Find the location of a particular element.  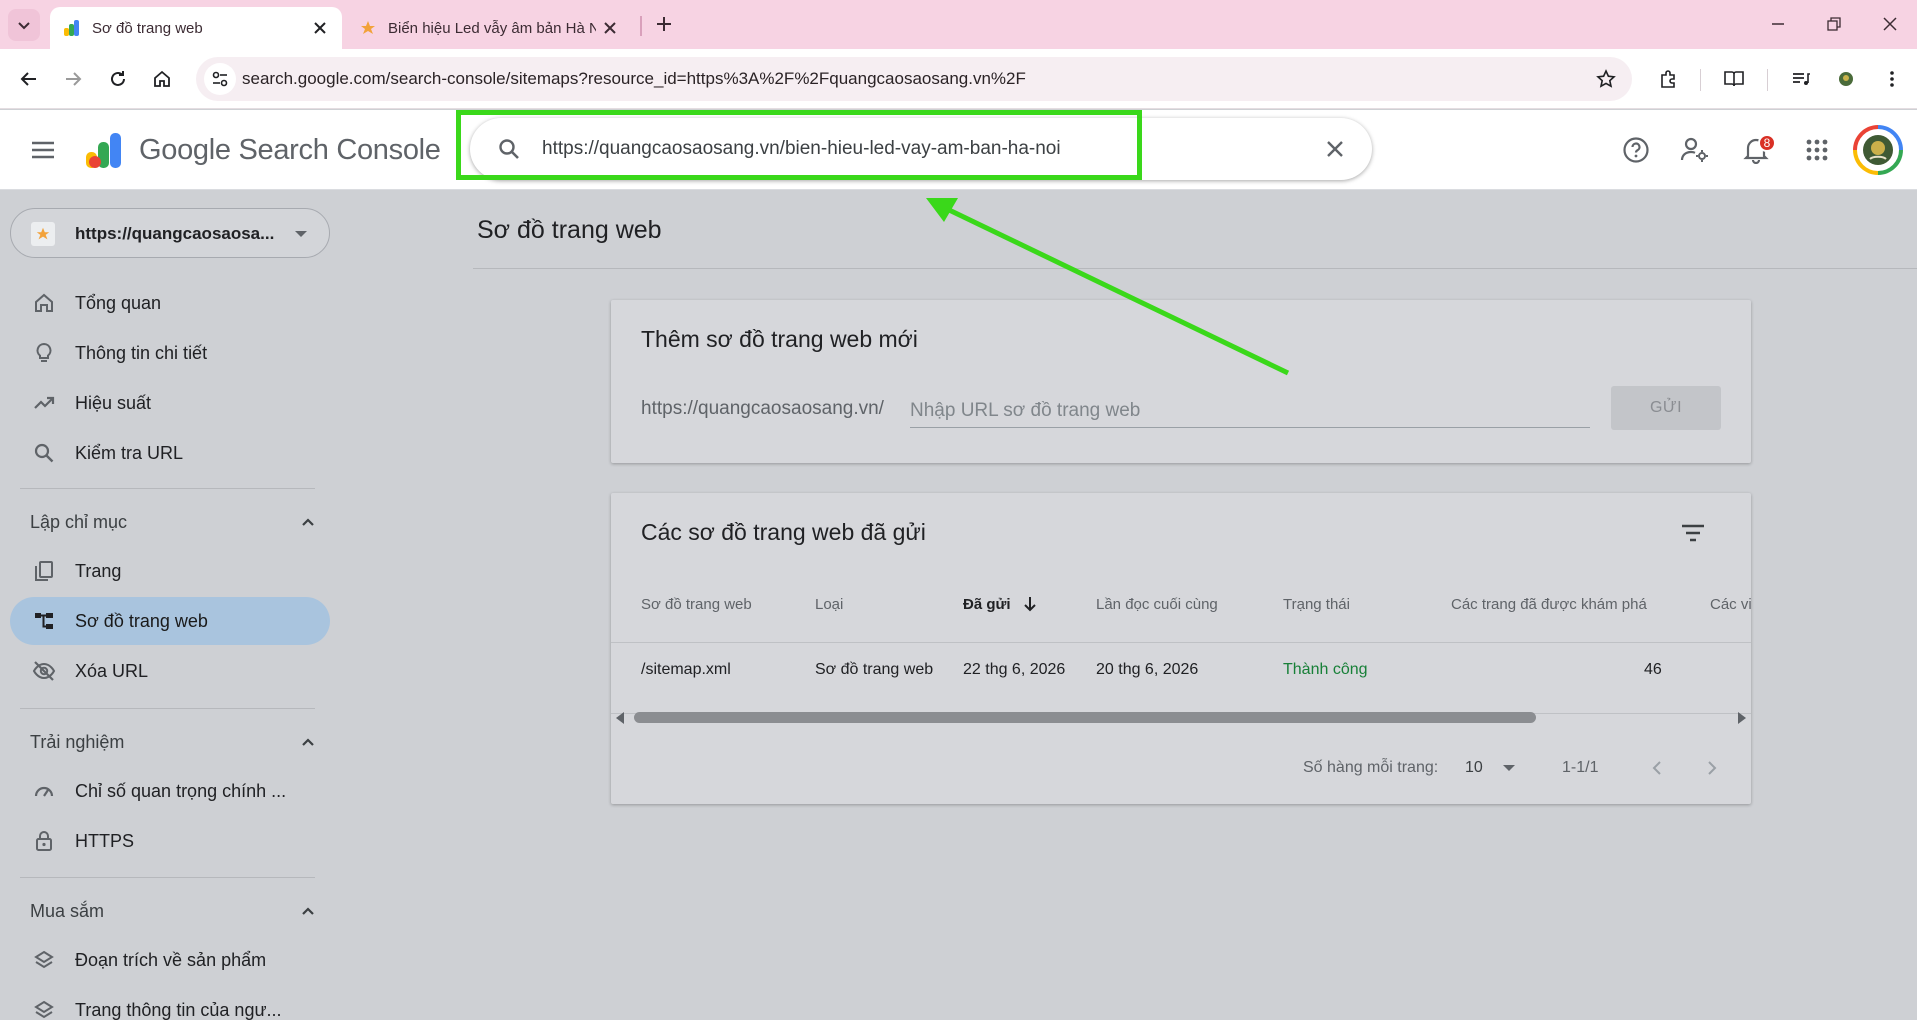

minimize-icon is located at coordinates (1778, 24).